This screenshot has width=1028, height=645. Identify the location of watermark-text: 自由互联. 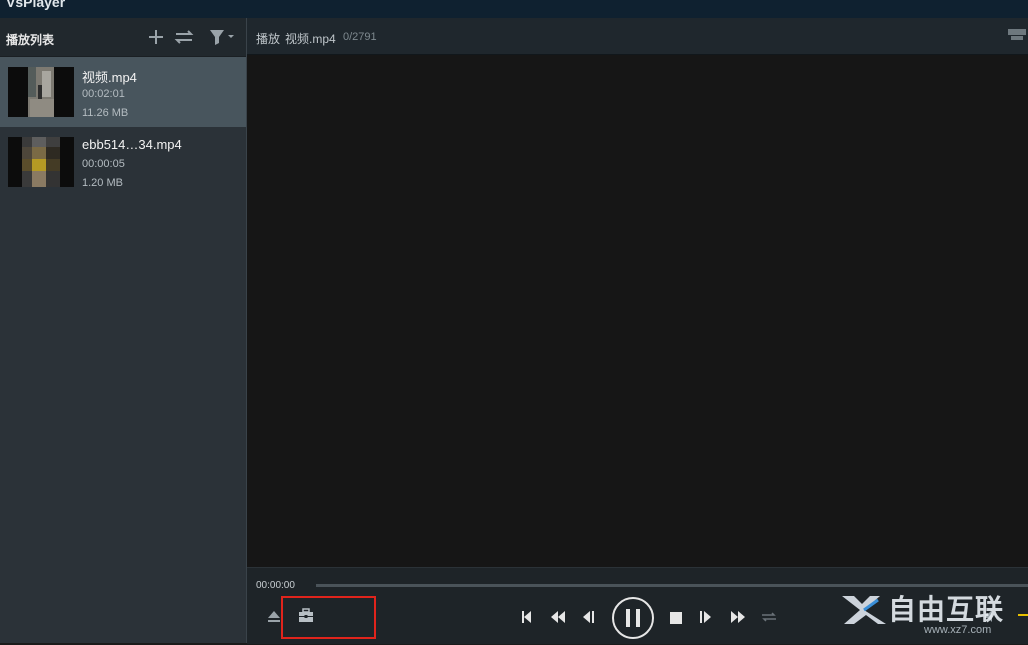
(946, 609).